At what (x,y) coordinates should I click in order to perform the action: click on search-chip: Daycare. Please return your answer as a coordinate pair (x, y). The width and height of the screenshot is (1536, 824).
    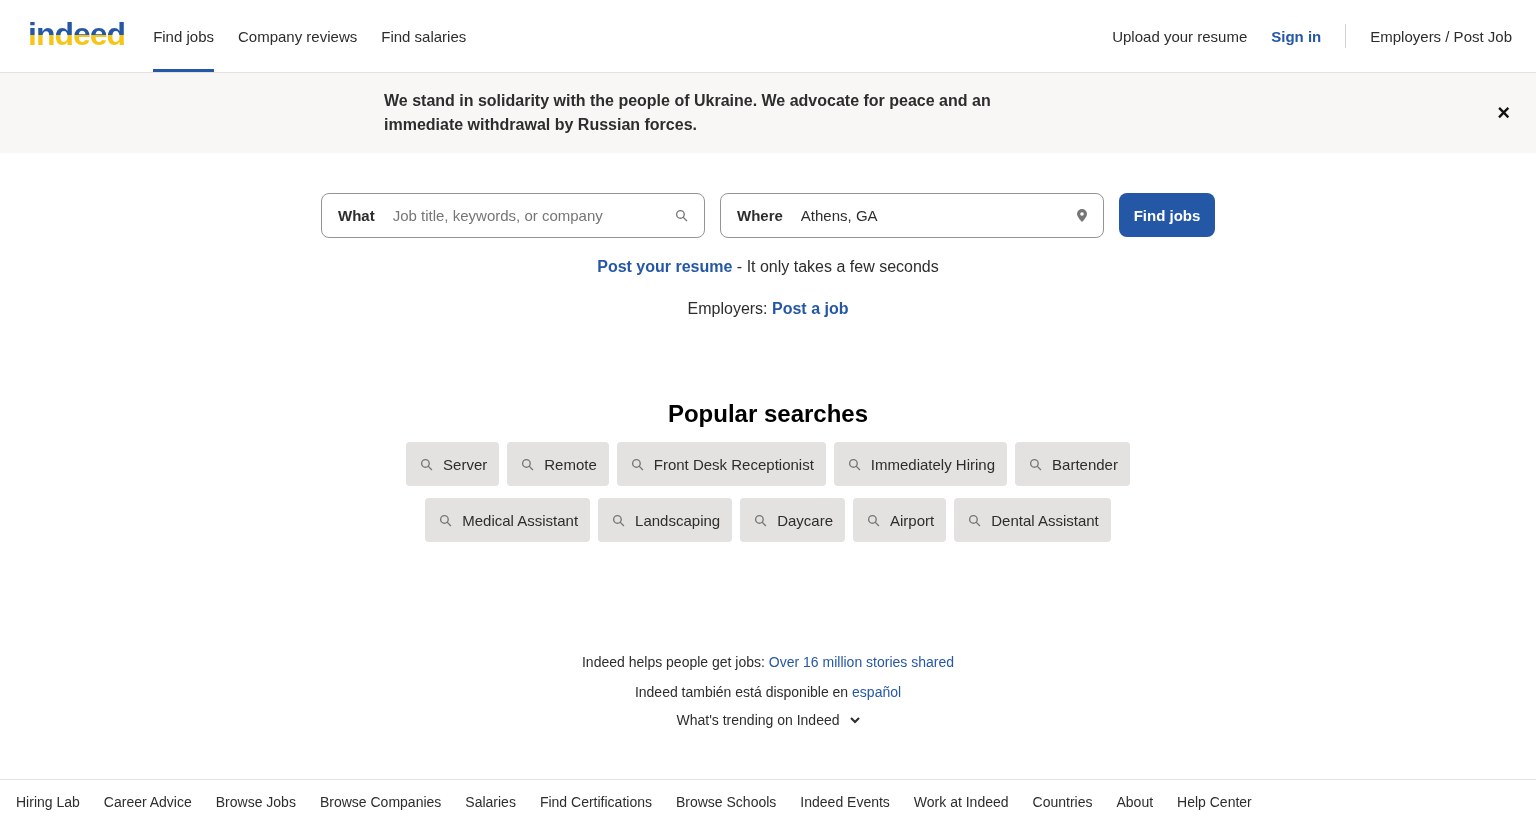
    Looking at the image, I should click on (793, 520).